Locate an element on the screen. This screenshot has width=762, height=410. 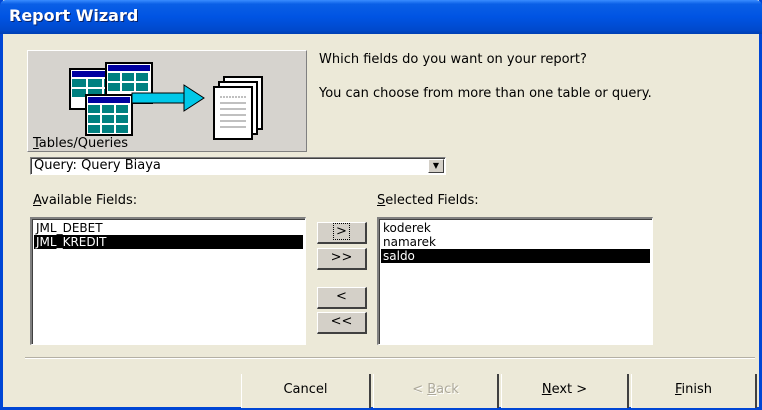
remove-field-label: < is located at coordinates (341, 296).